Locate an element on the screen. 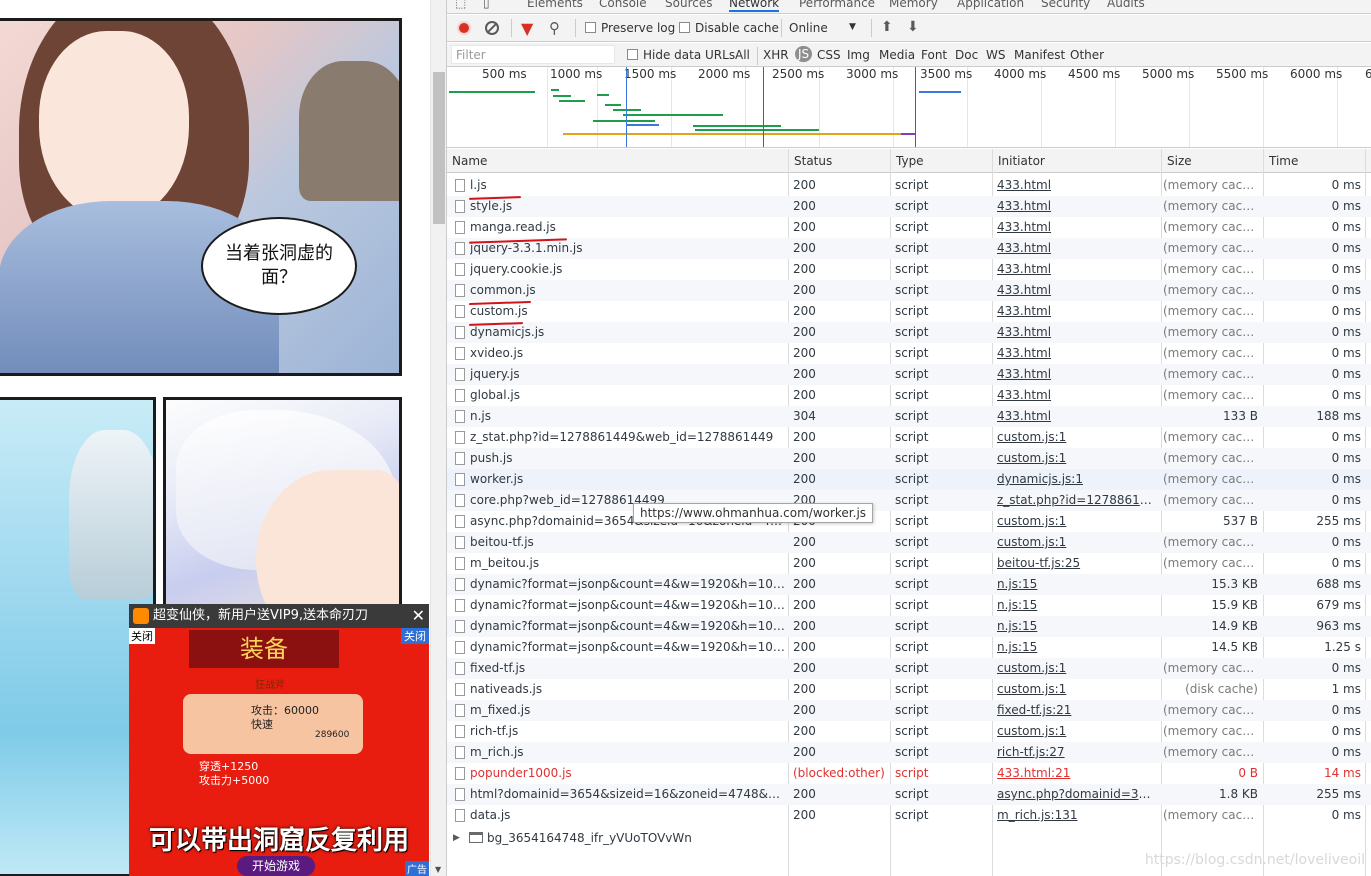 This screenshot has height=876, width=1371. tab-elements: Elements is located at coordinates (555, 5).